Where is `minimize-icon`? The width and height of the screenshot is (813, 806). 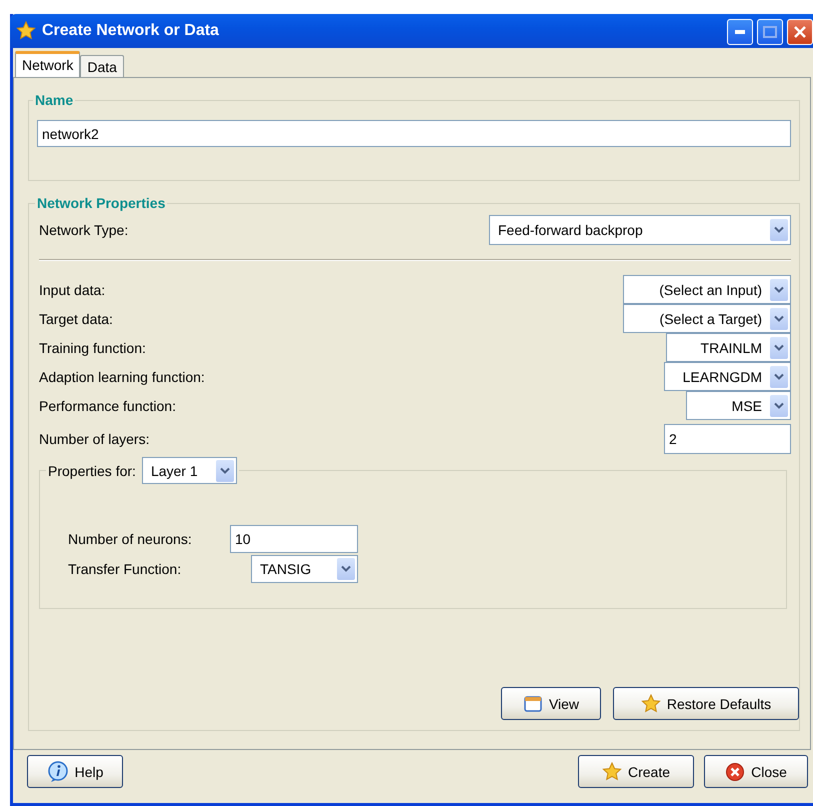 minimize-icon is located at coordinates (740, 32).